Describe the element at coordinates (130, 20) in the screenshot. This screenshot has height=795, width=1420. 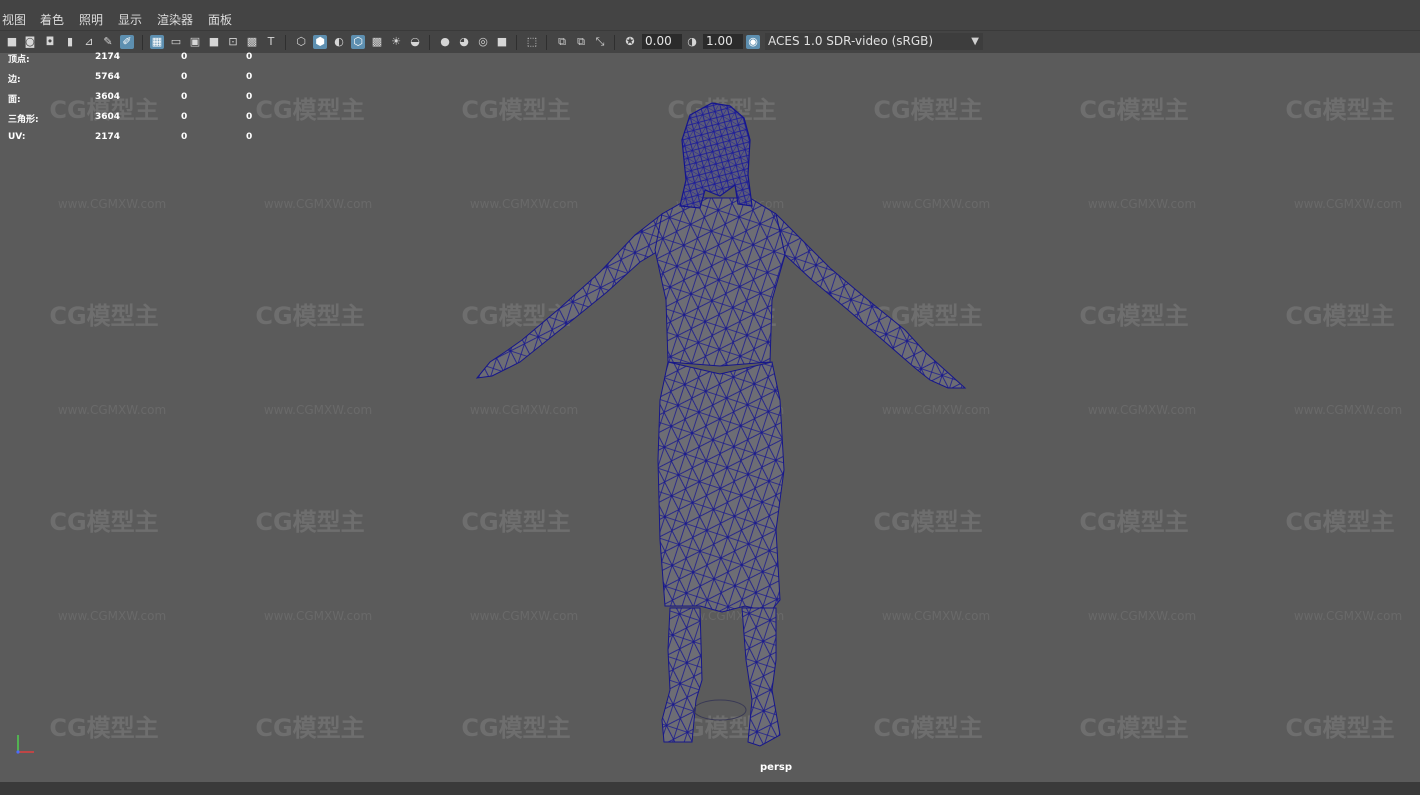
I see `menu-show: 显示` at that location.